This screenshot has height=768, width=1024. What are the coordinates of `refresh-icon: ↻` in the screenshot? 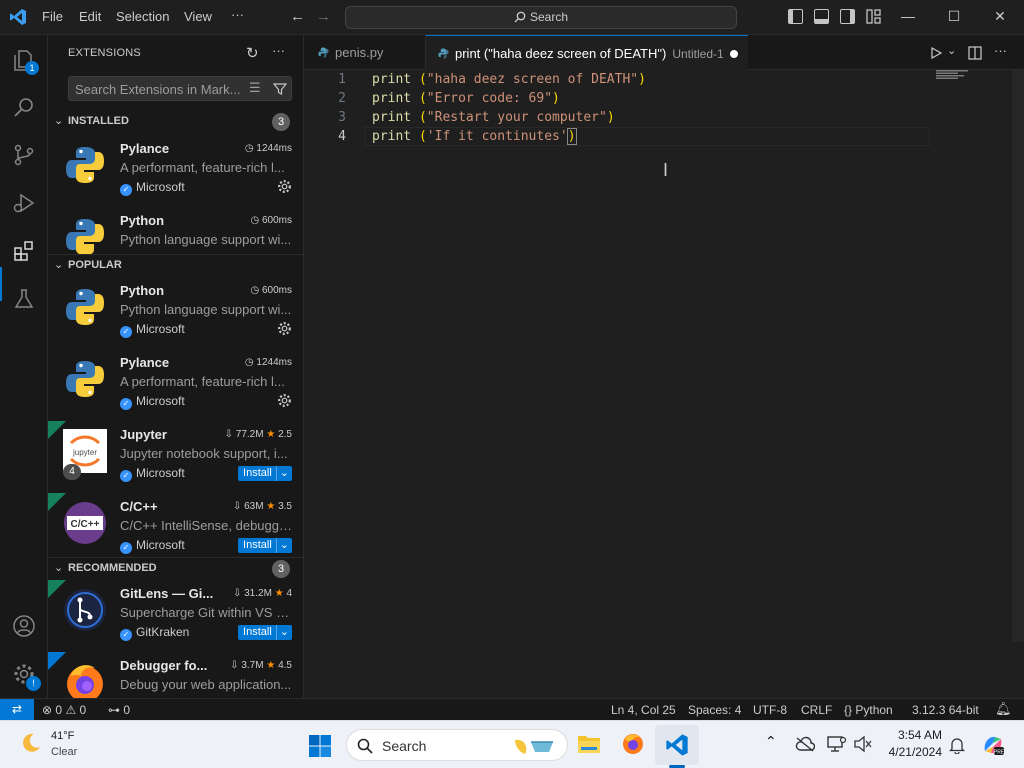 It's located at (252, 53).